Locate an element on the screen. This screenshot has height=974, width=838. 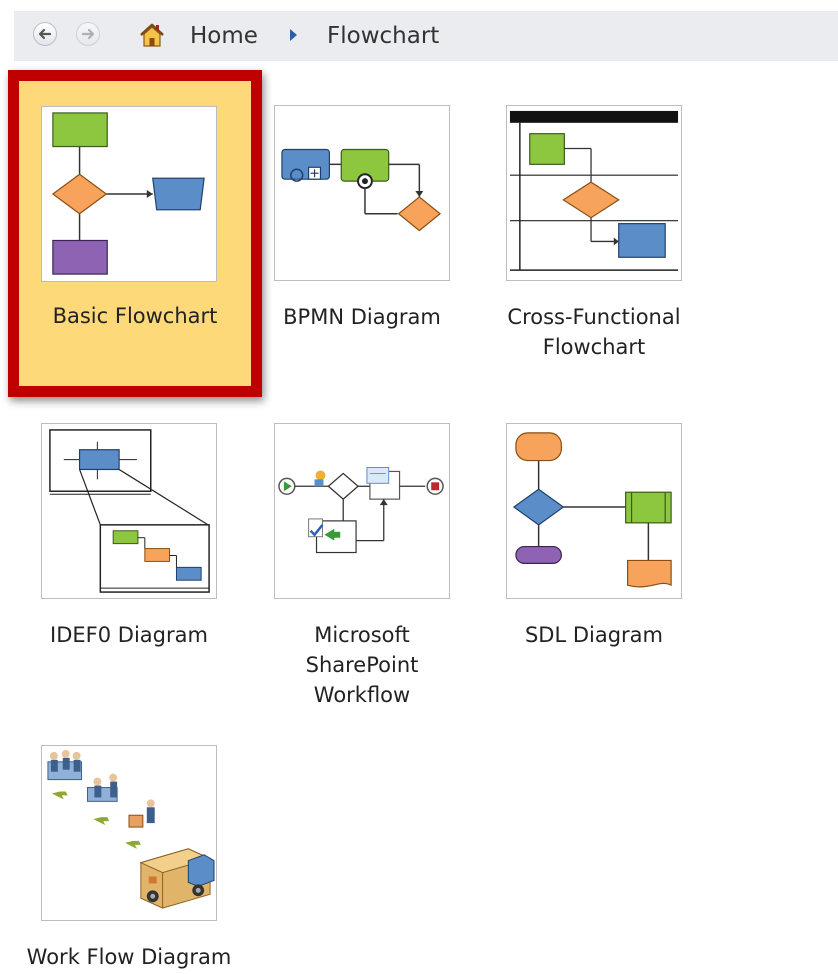
home-icon is located at coordinates (152, 35).